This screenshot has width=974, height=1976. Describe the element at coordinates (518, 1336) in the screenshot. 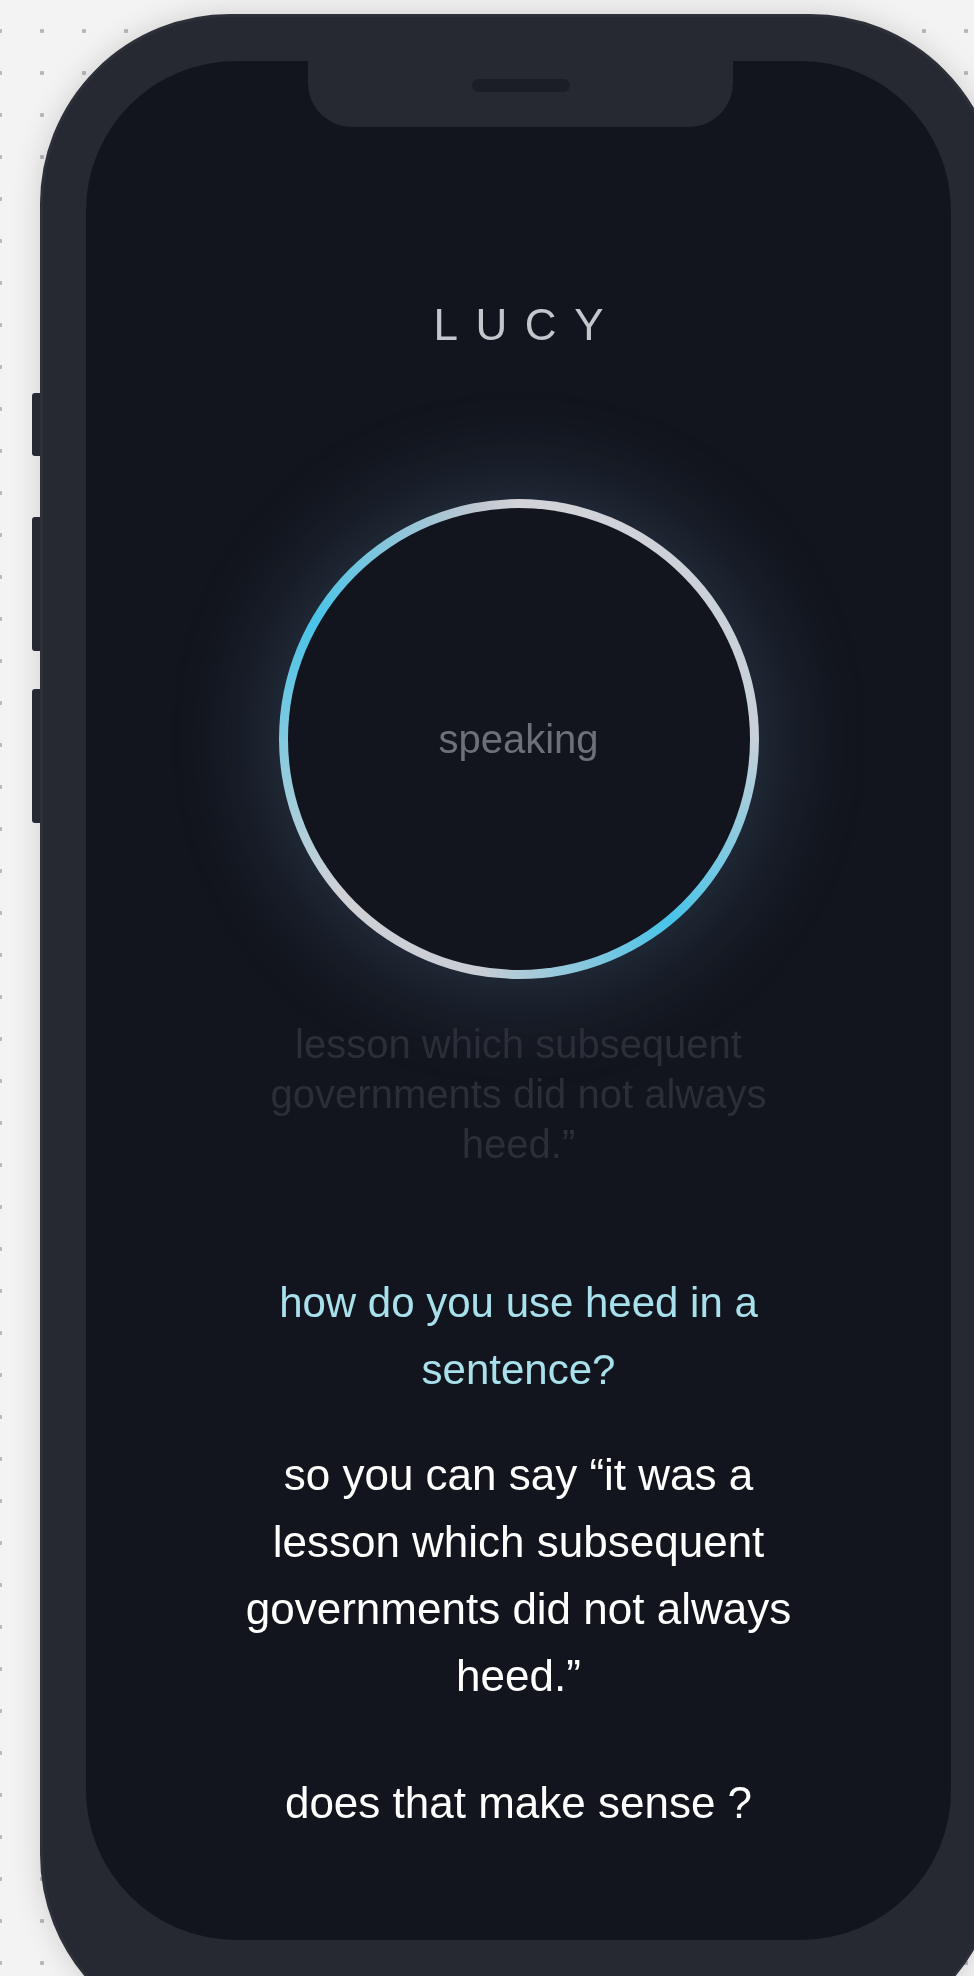

I see `user-question: how do you use heed in a sentence?` at that location.